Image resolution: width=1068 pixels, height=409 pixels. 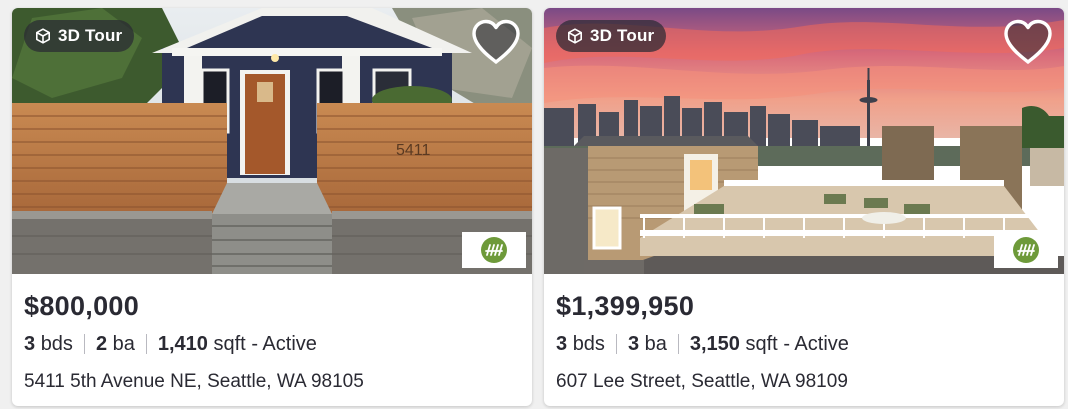 I want to click on baths: 3 ba, so click(x=647, y=344).